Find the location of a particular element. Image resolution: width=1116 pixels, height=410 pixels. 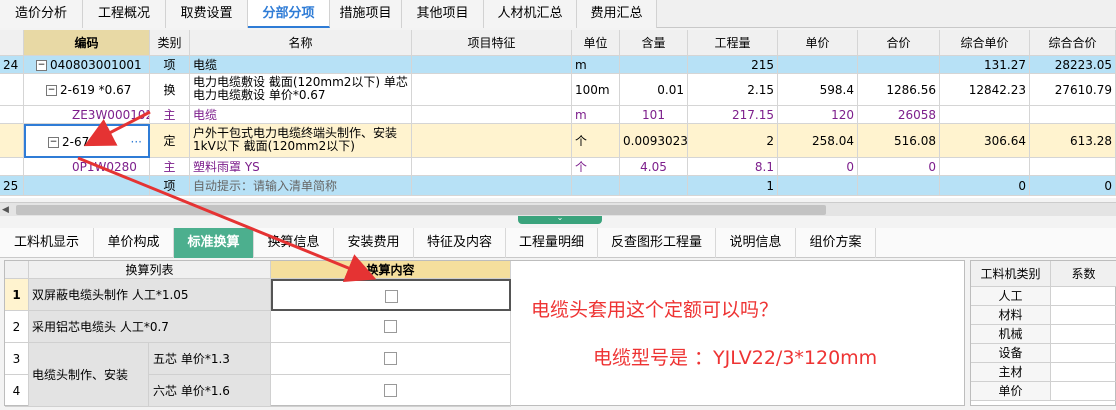

arrow-to-conversion-content is located at coordinates (227, 219).